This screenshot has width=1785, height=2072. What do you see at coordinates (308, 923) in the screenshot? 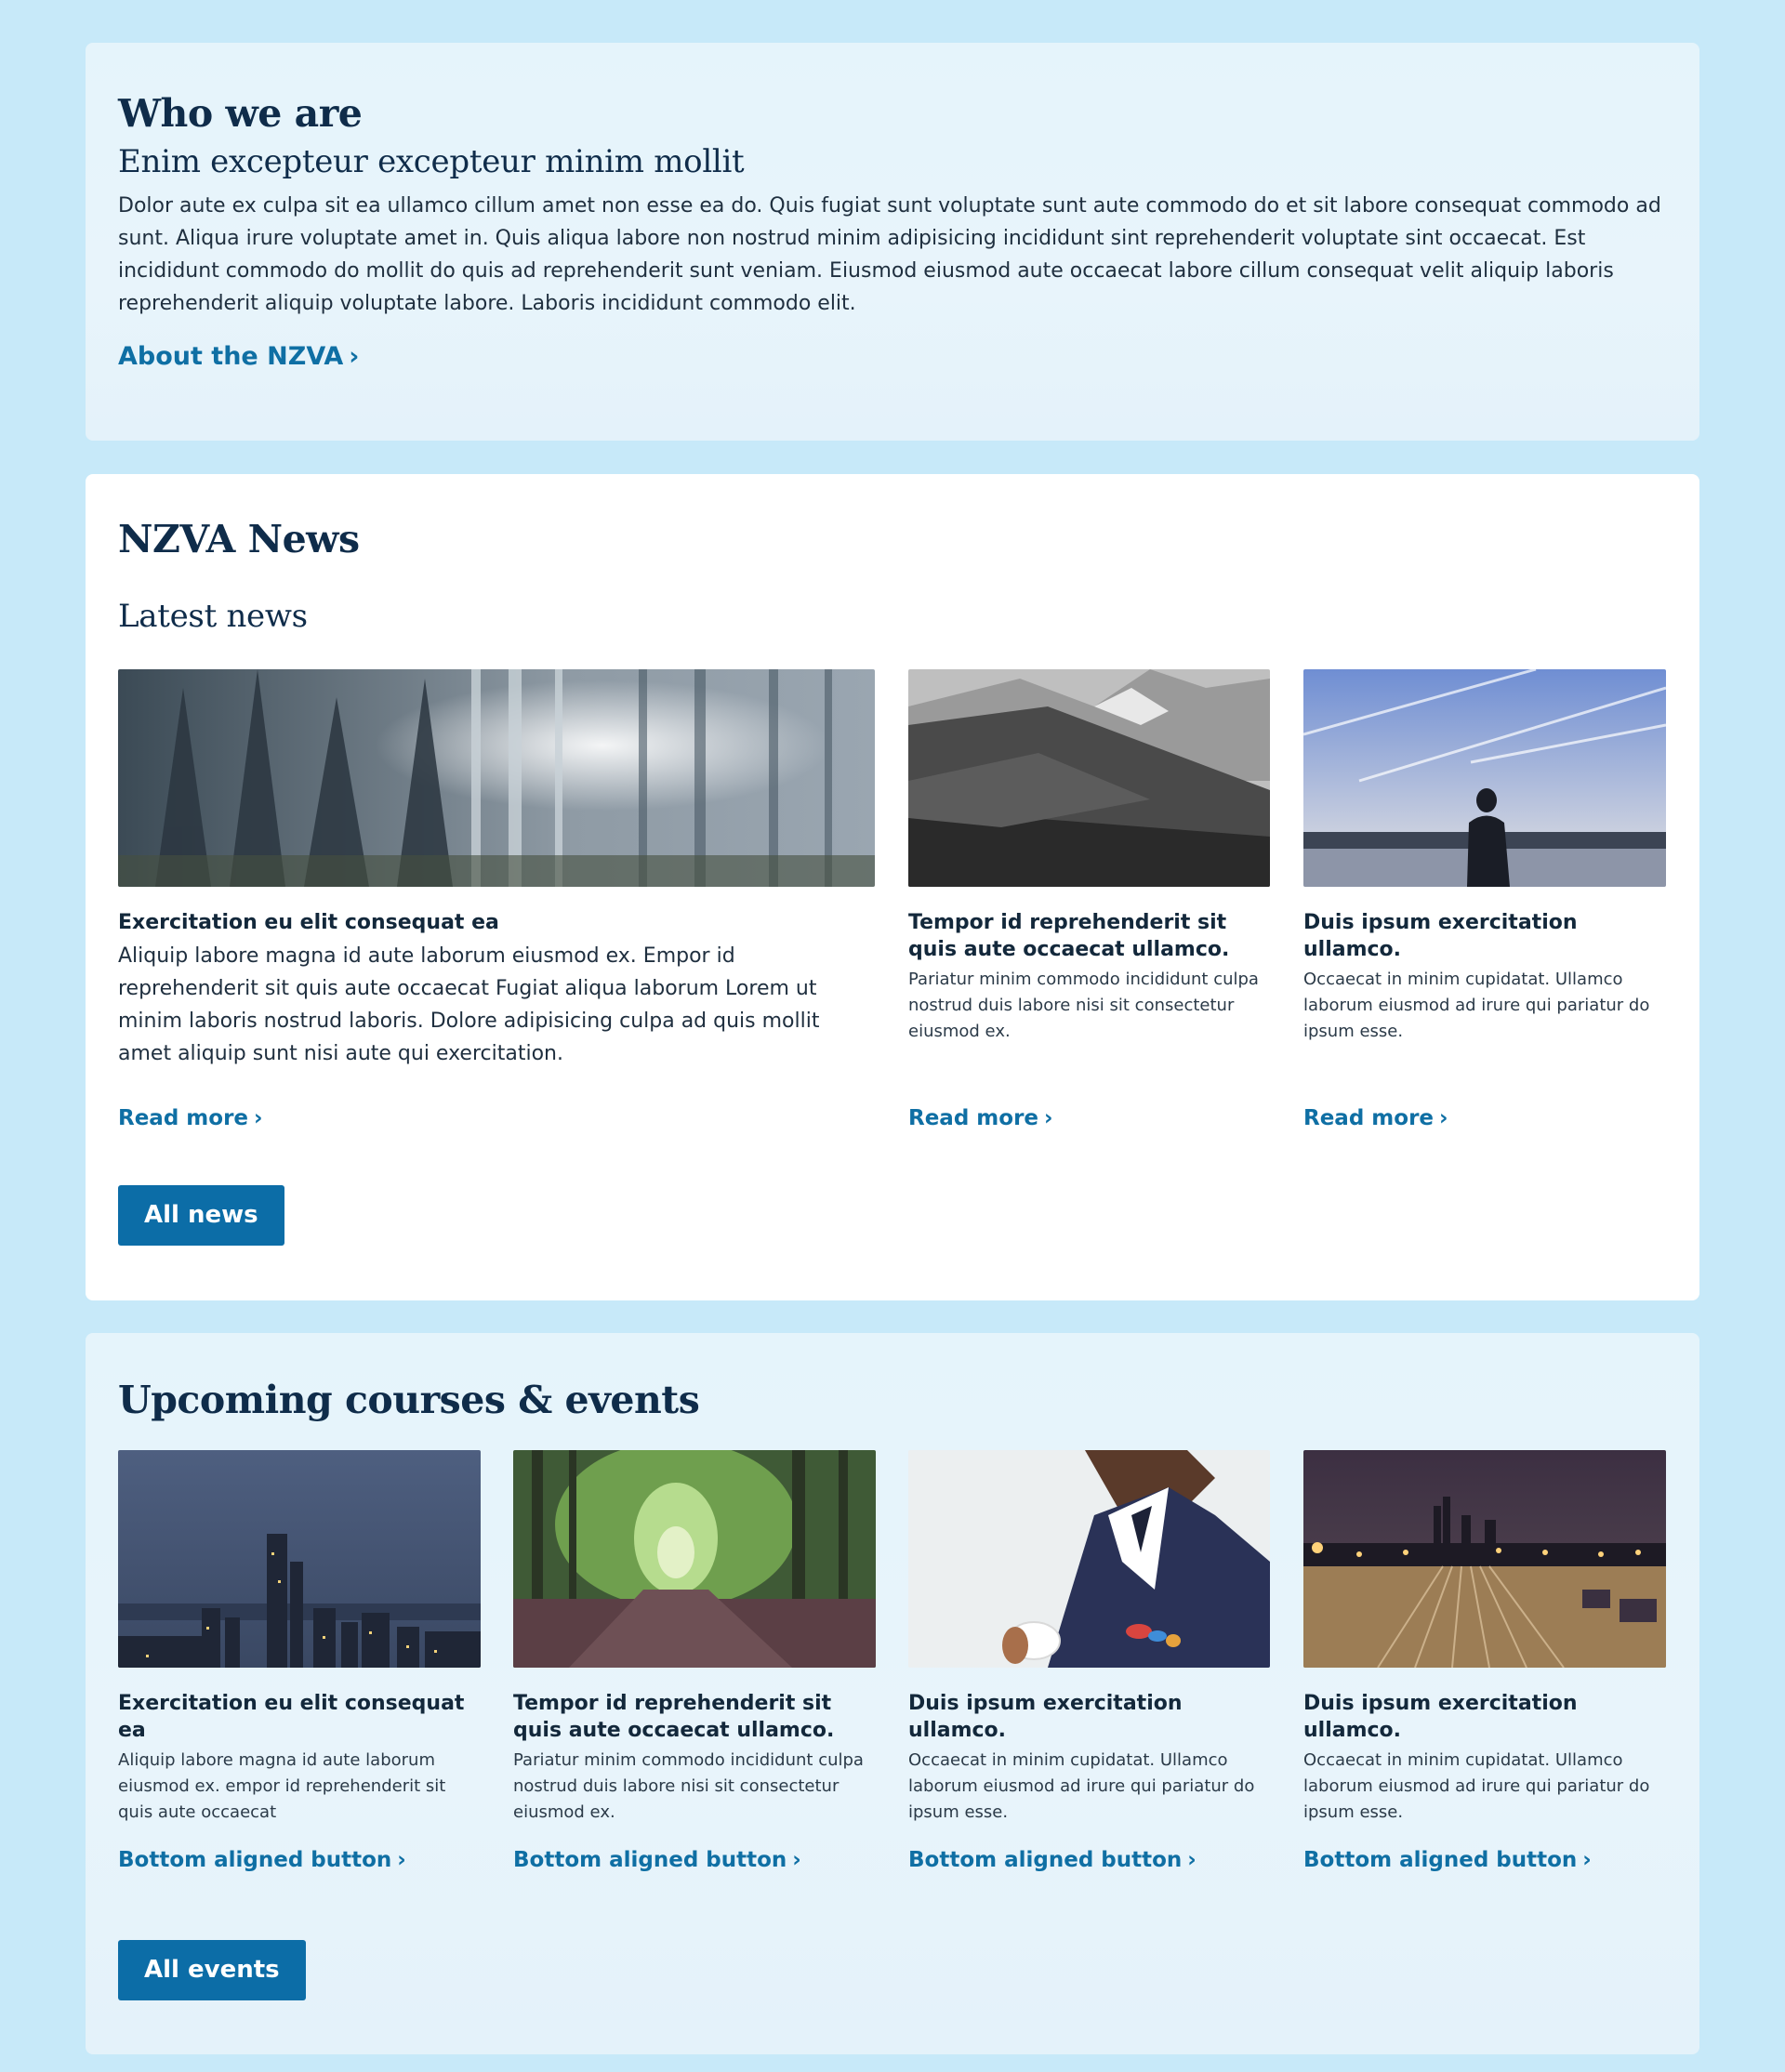
I see `news-card-title: Exercitation eu elit consequat ea` at bounding box center [308, 923].